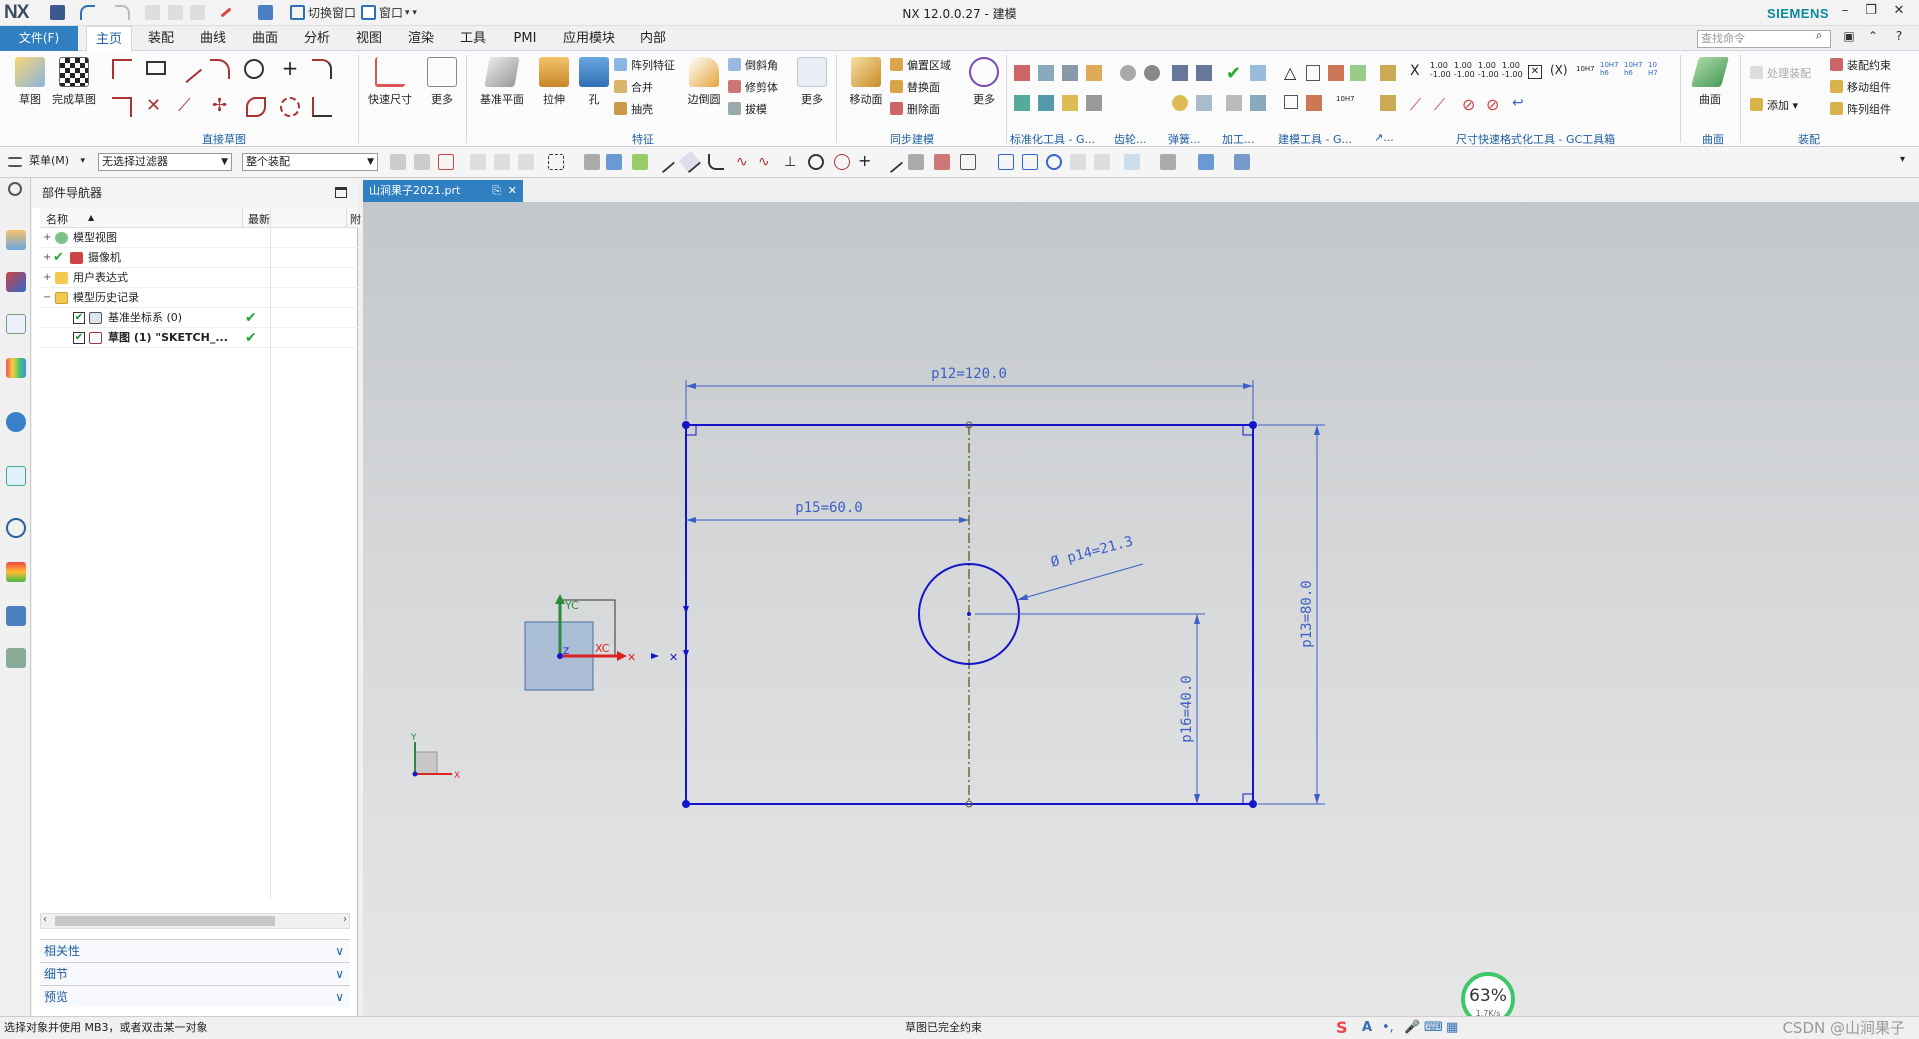  What do you see at coordinates (57, 219) in the screenshot?
I see `column-header-name: 名称` at bounding box center [57, 219].